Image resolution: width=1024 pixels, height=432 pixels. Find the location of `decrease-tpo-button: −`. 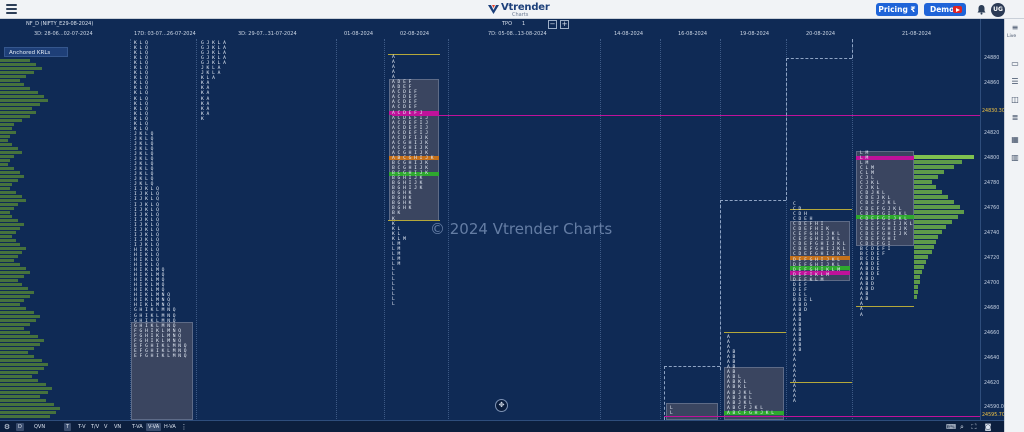

decrease-tpo-button: − is located at coordinates (552, 24).